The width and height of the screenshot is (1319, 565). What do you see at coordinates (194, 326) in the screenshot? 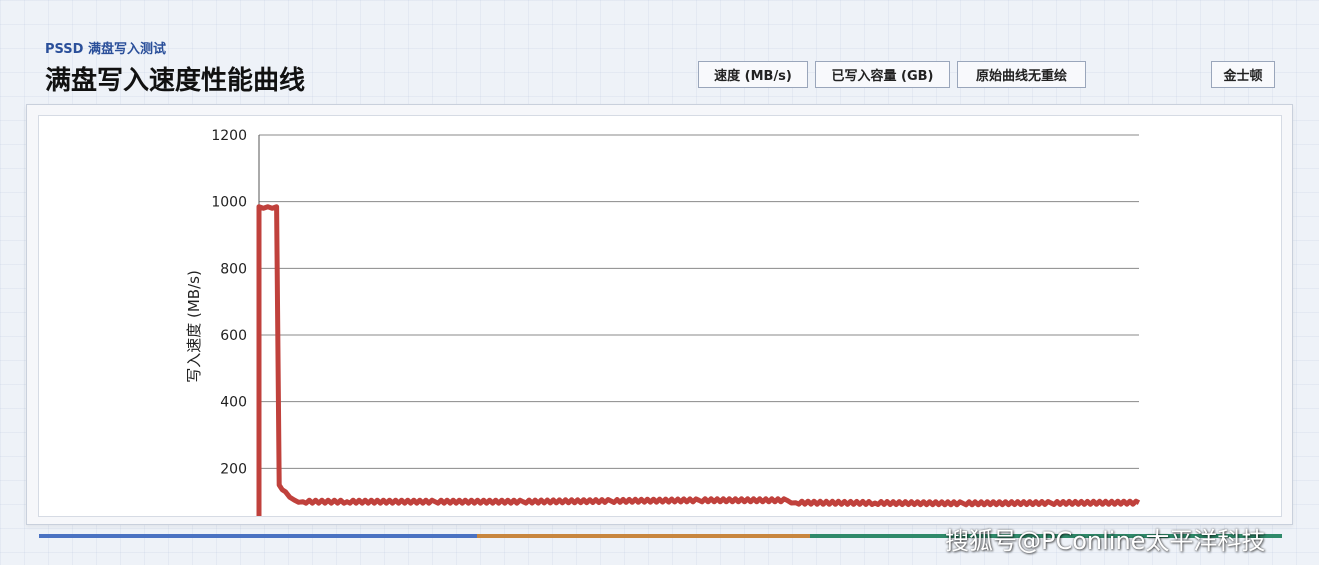
I see `y-axis-label: 写入速度 (MB/s)` at bounding box center [194, 326].